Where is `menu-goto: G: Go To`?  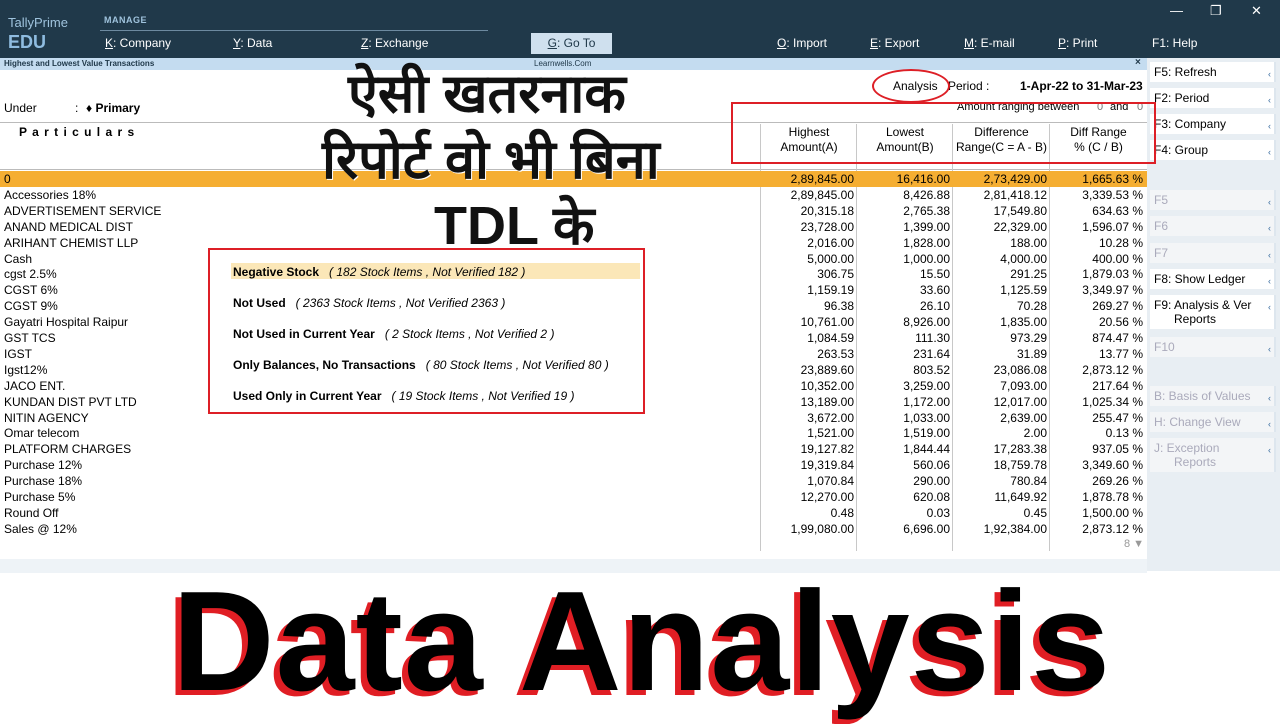
menu-goto: G: Go To is located at coordinates (571, 43).